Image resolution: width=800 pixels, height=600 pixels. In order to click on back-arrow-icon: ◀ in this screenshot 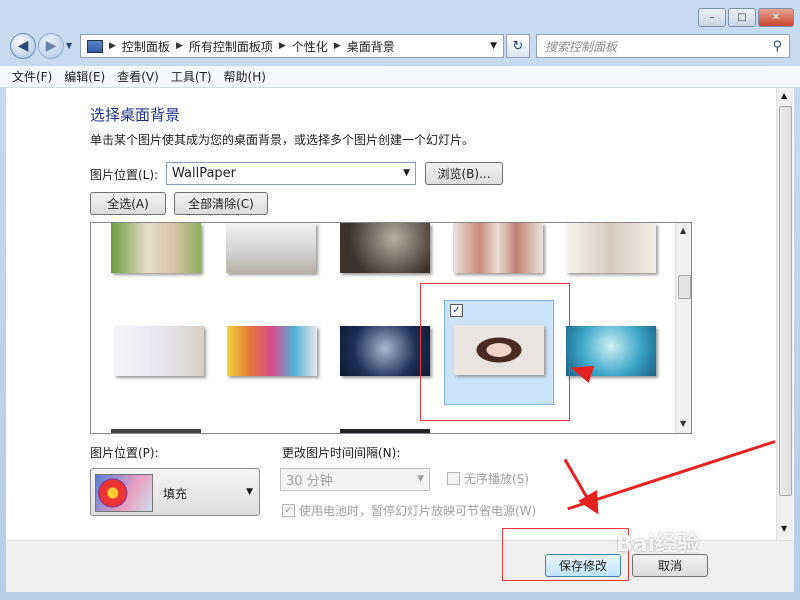, I will do `click(23, 46)`.